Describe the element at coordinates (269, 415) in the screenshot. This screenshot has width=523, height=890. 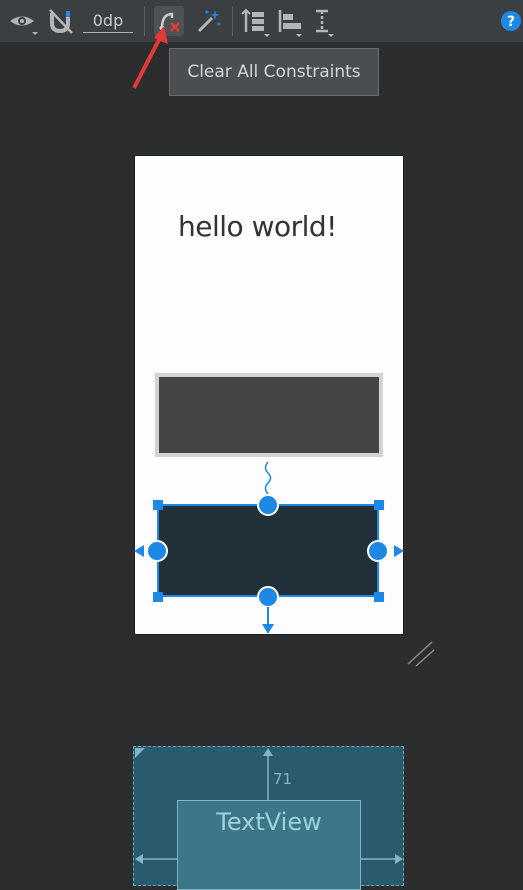
I see `gray-view` at that location.